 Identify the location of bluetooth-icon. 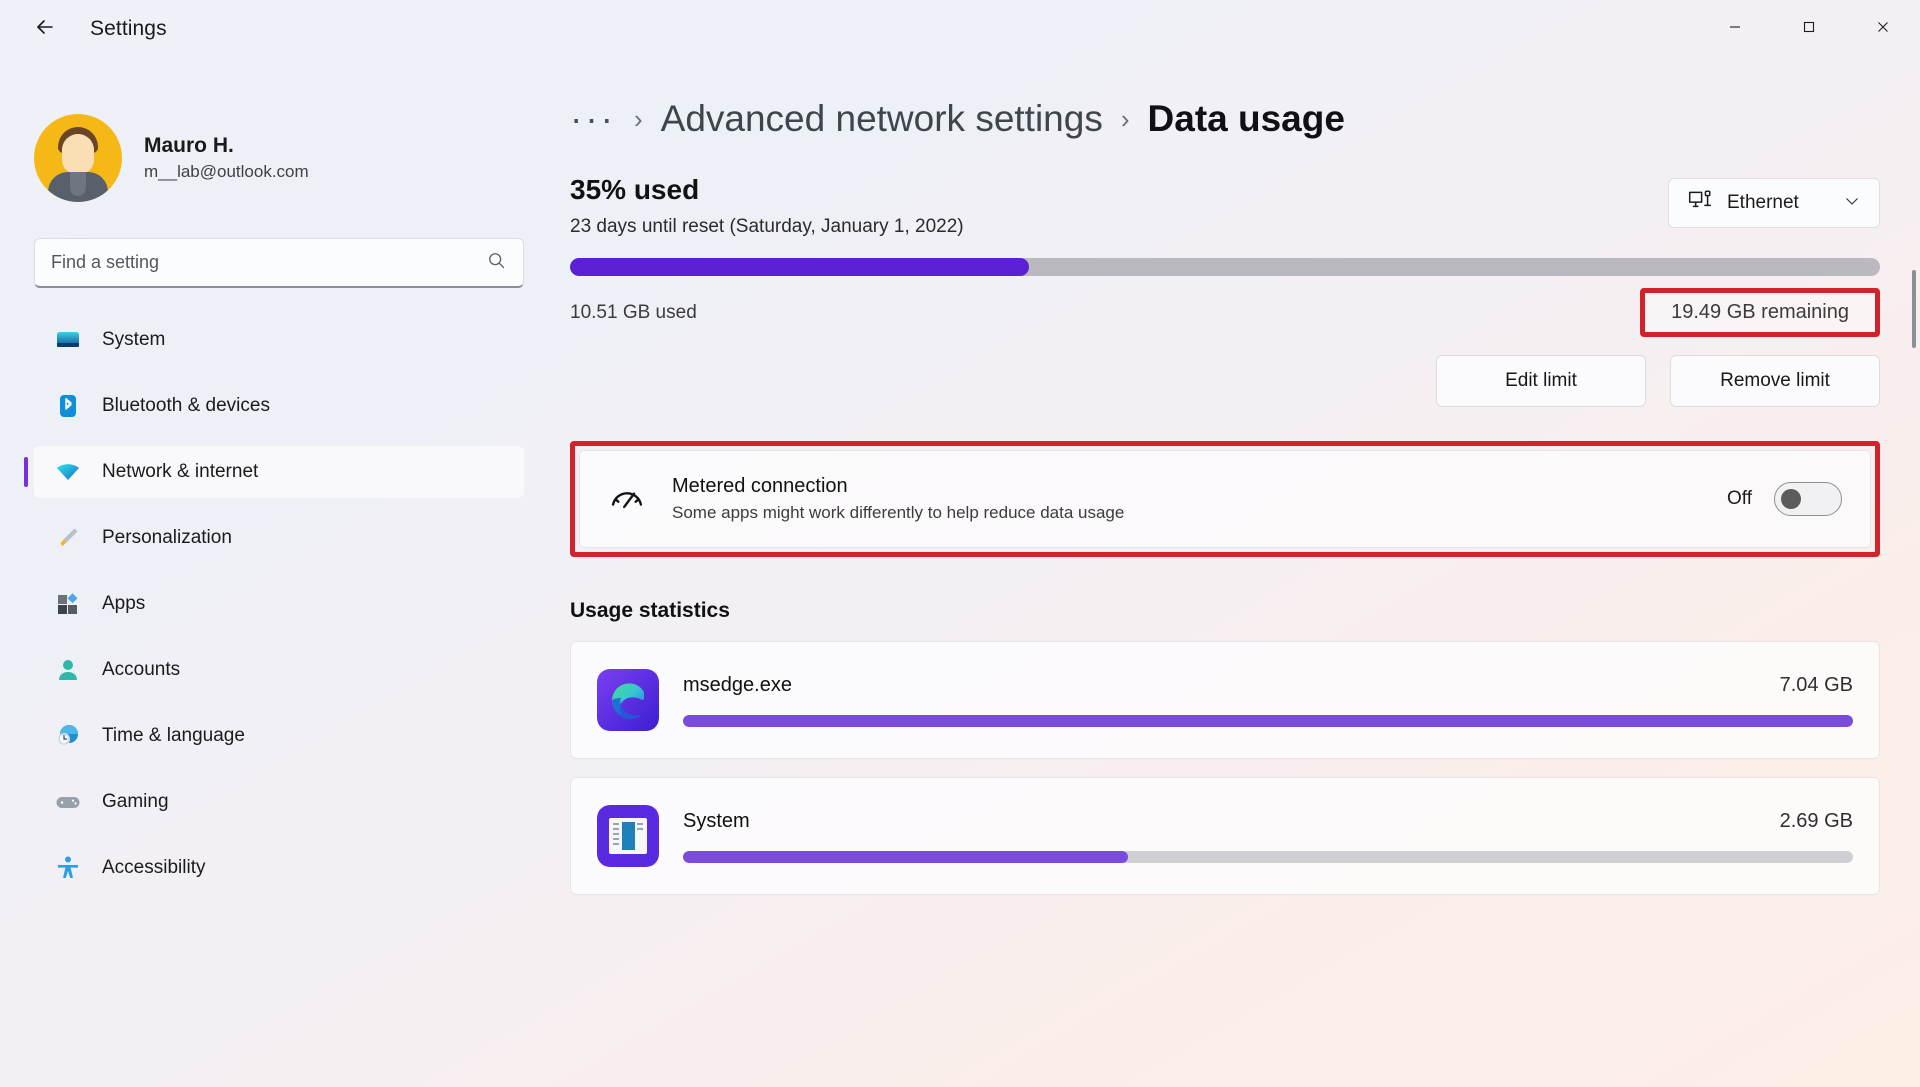
(68, 406).